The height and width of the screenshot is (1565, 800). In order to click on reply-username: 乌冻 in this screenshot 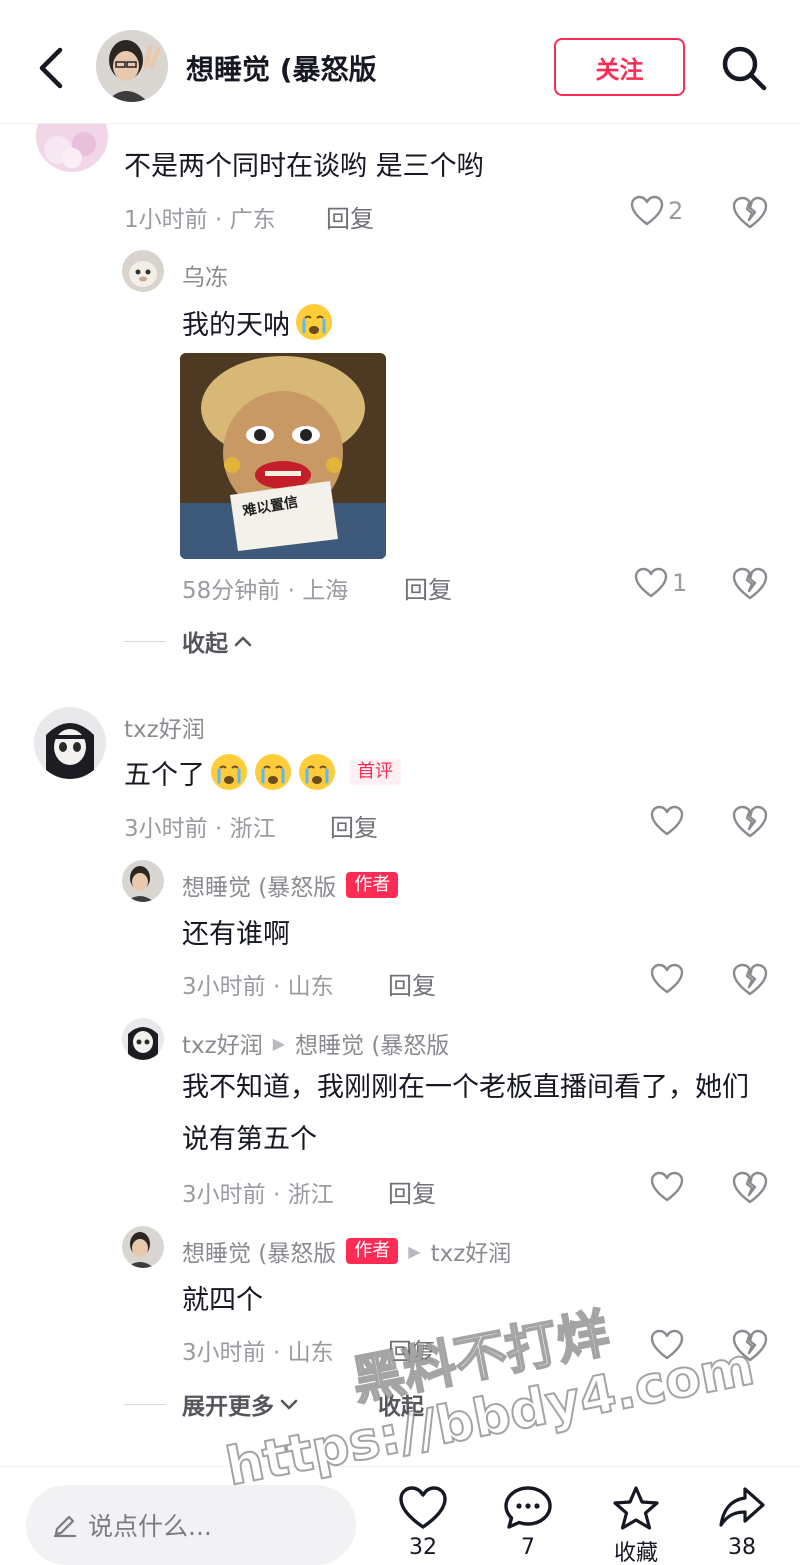, I will do `click(205, 275)`.